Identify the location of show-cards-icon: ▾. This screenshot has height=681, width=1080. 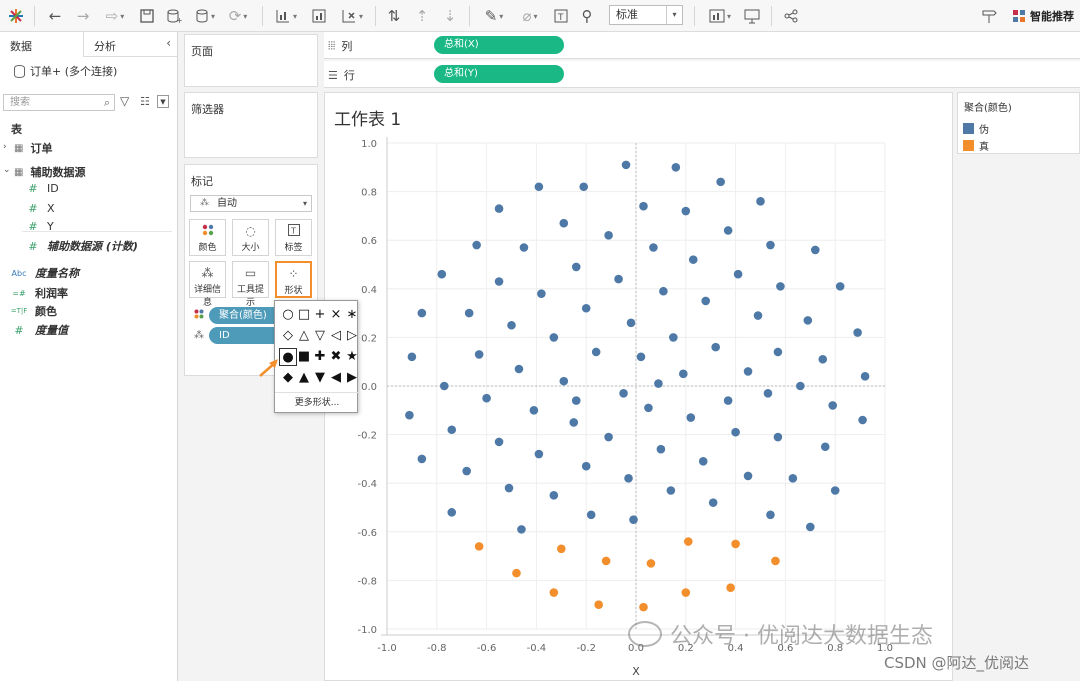
(720, 16).